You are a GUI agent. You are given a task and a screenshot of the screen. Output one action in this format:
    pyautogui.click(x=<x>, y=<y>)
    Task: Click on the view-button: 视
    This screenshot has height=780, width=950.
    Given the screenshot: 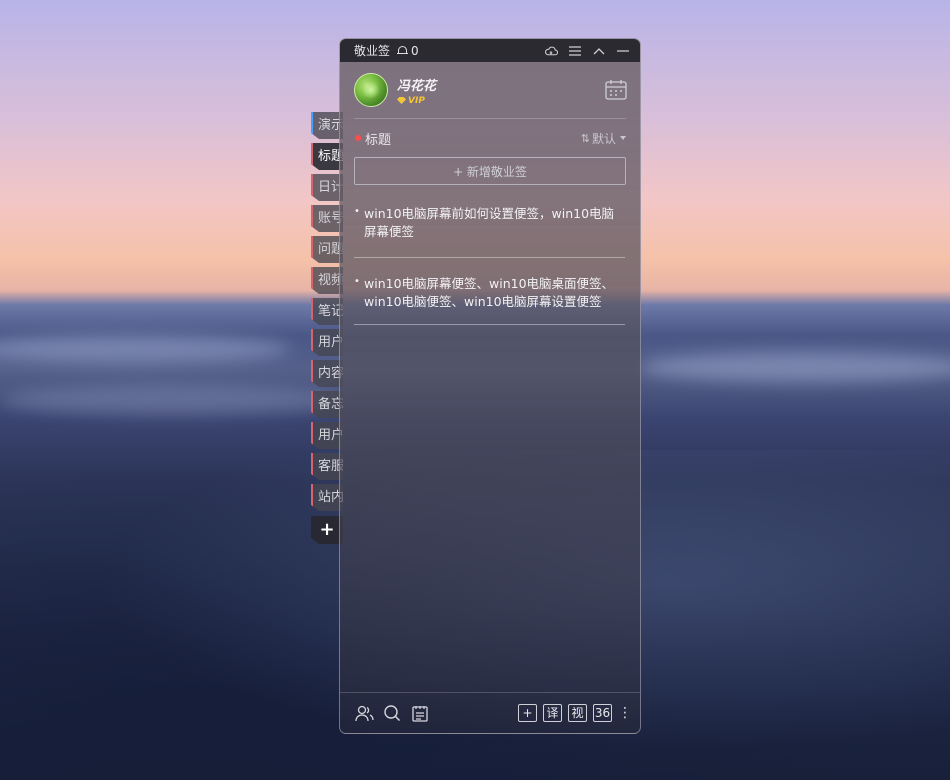 What is the action you would take?
    pyautogui.click(x=577, y=713)
    